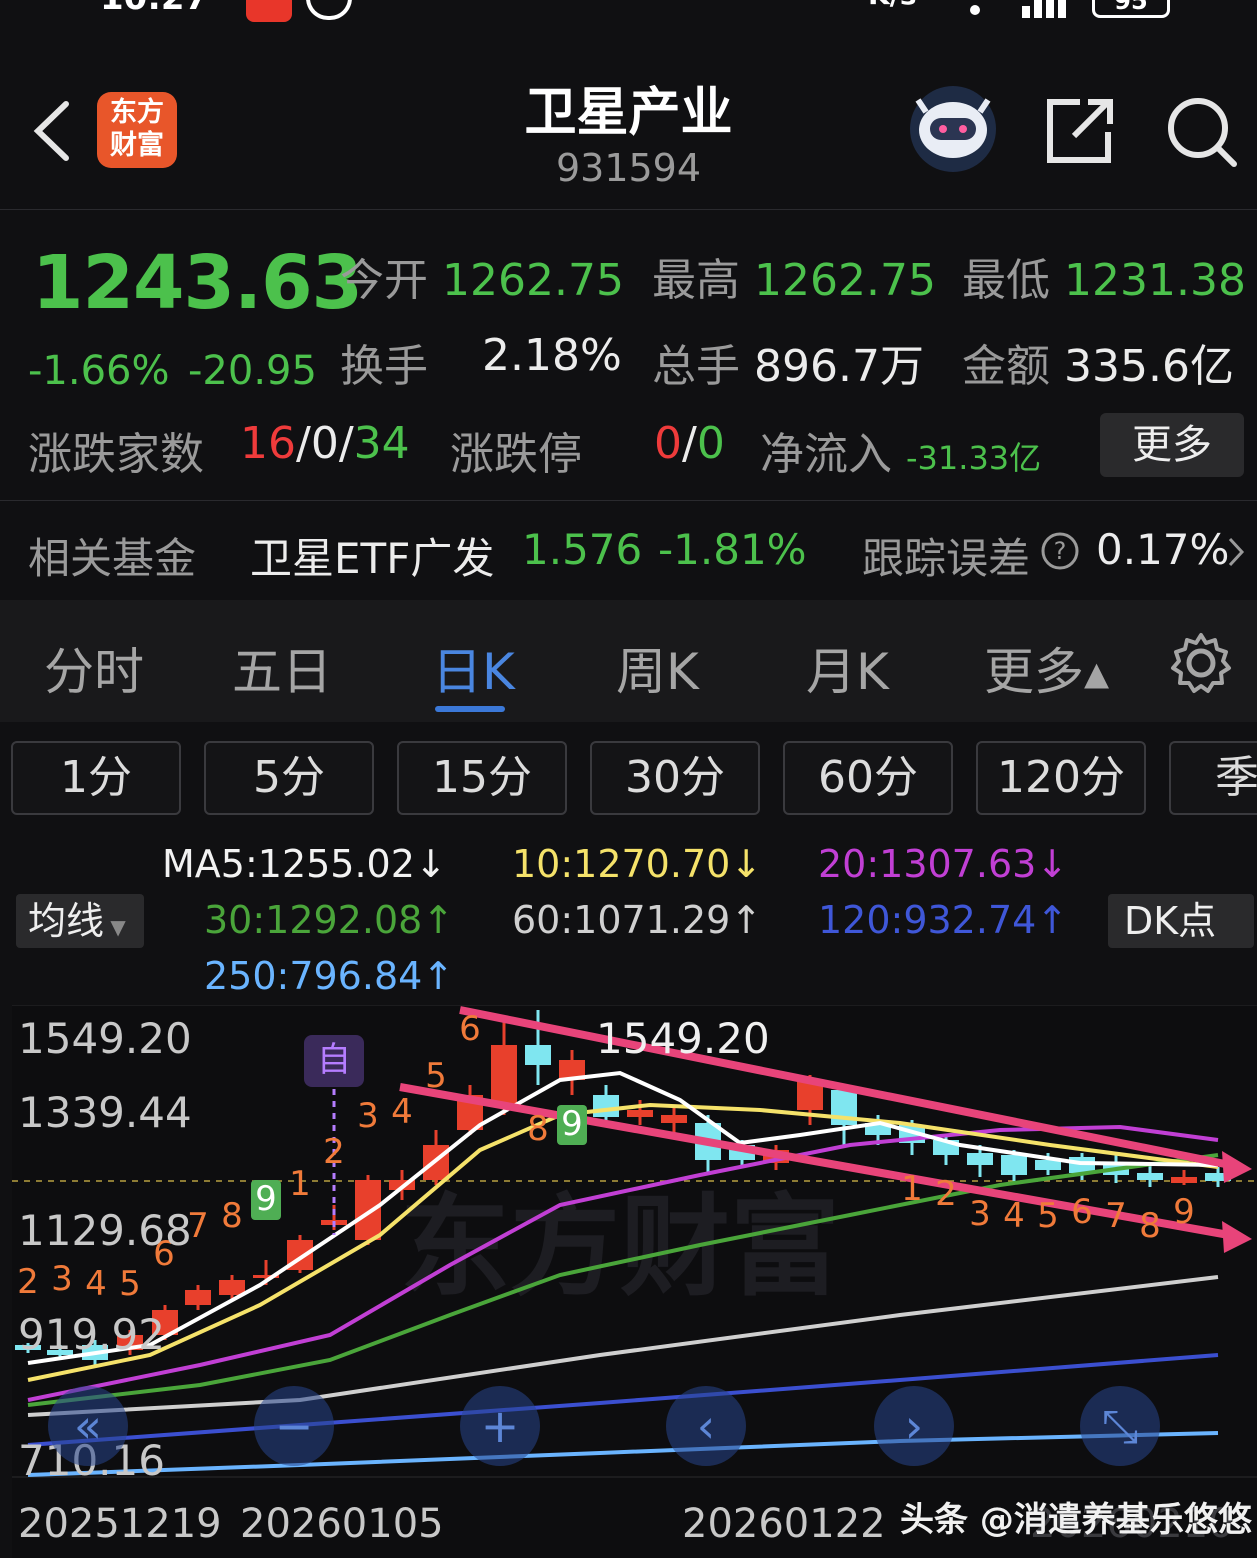 This screenshot has width=1257, height=1558. What do you see at coordinates (304, 864) in the screenshot?
I see `ma5-value: MA5:1255.02↓` at bounding box center [304, 864].